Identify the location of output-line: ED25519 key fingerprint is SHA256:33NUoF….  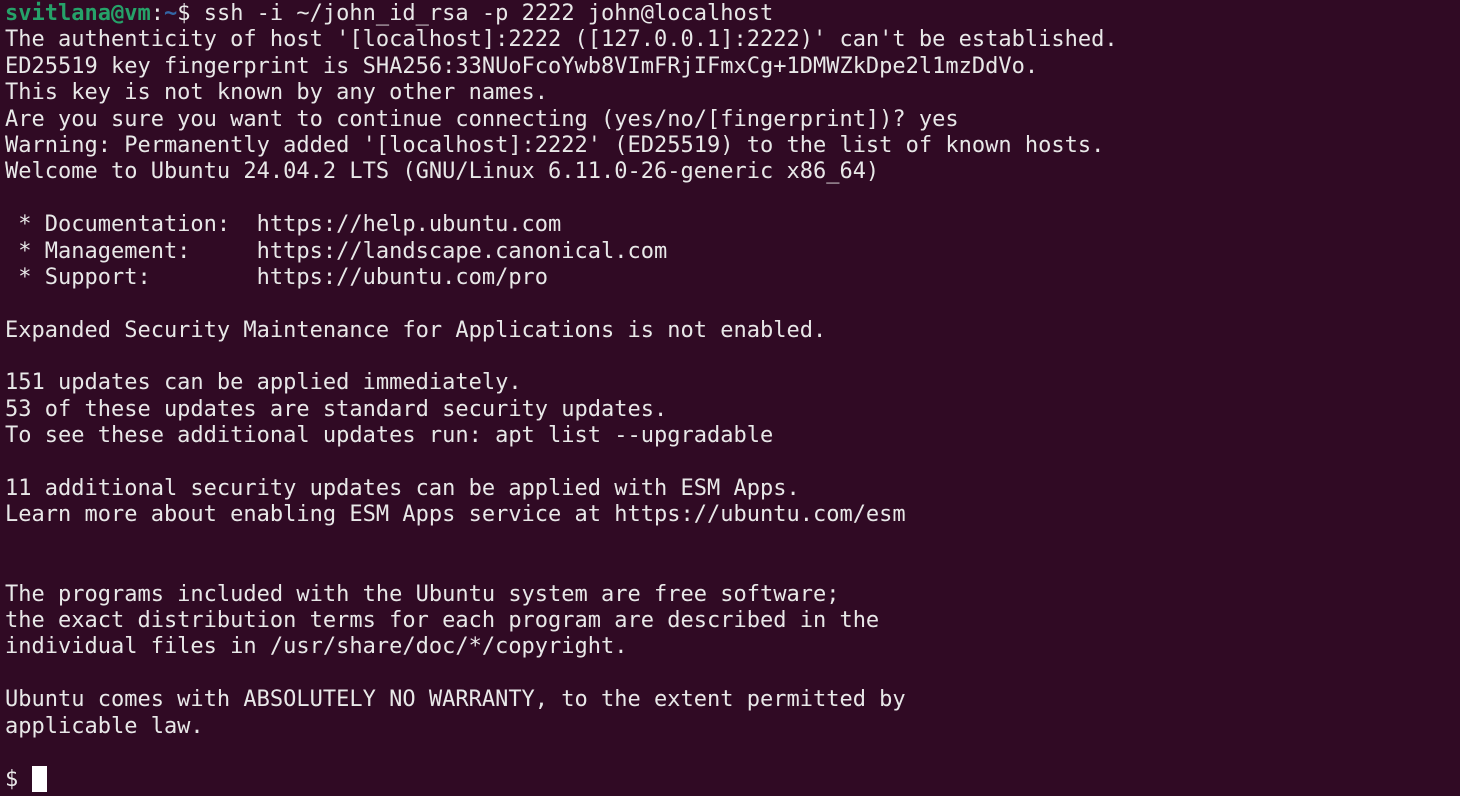
(522, 66).